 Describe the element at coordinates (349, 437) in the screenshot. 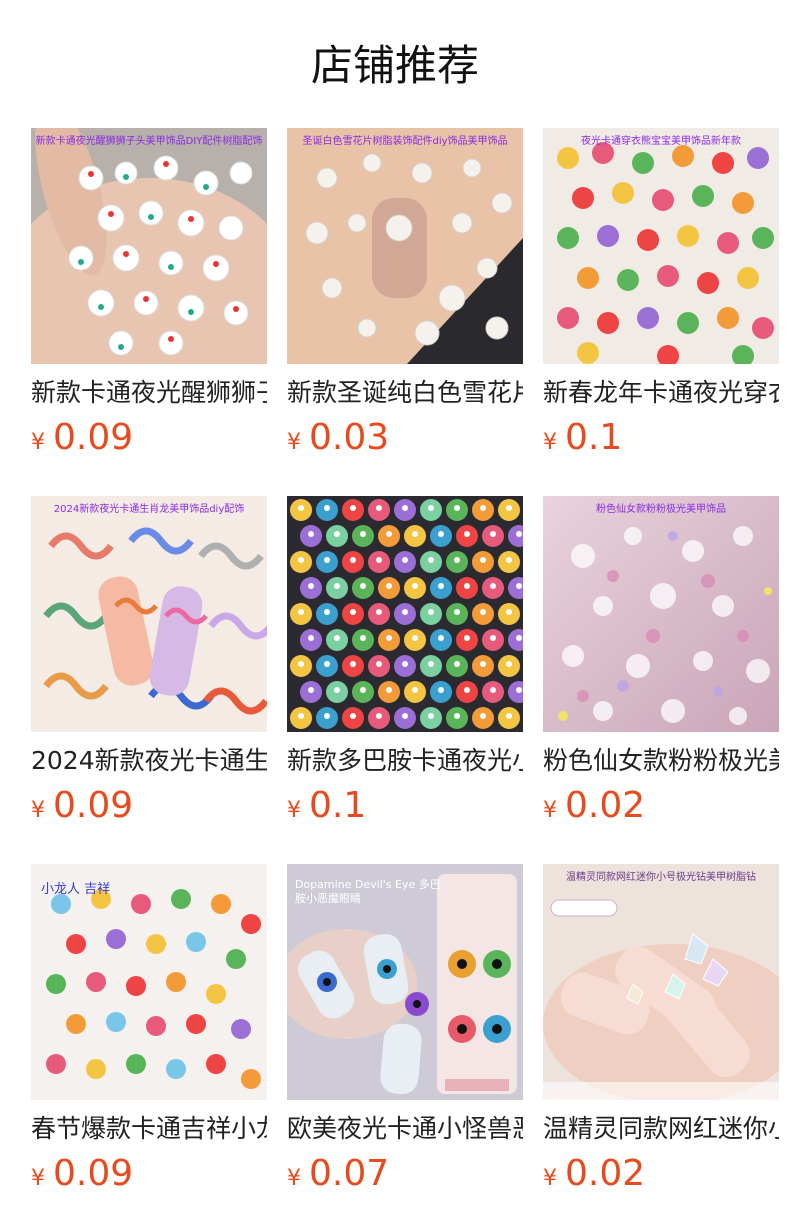

I see `price-value: 0.03` at that location.